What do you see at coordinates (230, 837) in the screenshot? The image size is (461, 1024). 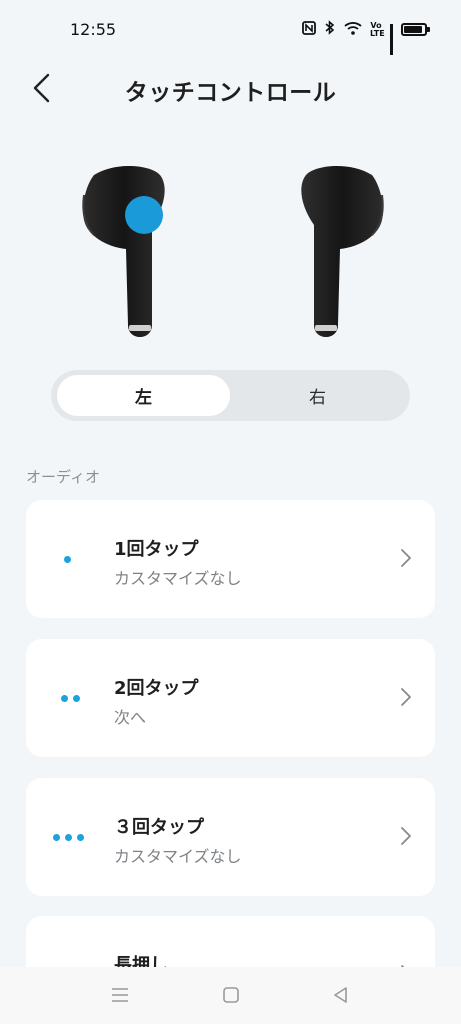 I see `triple-tap-card: ３回タップ カスタマイズなし` at bounding box center [230, 837].